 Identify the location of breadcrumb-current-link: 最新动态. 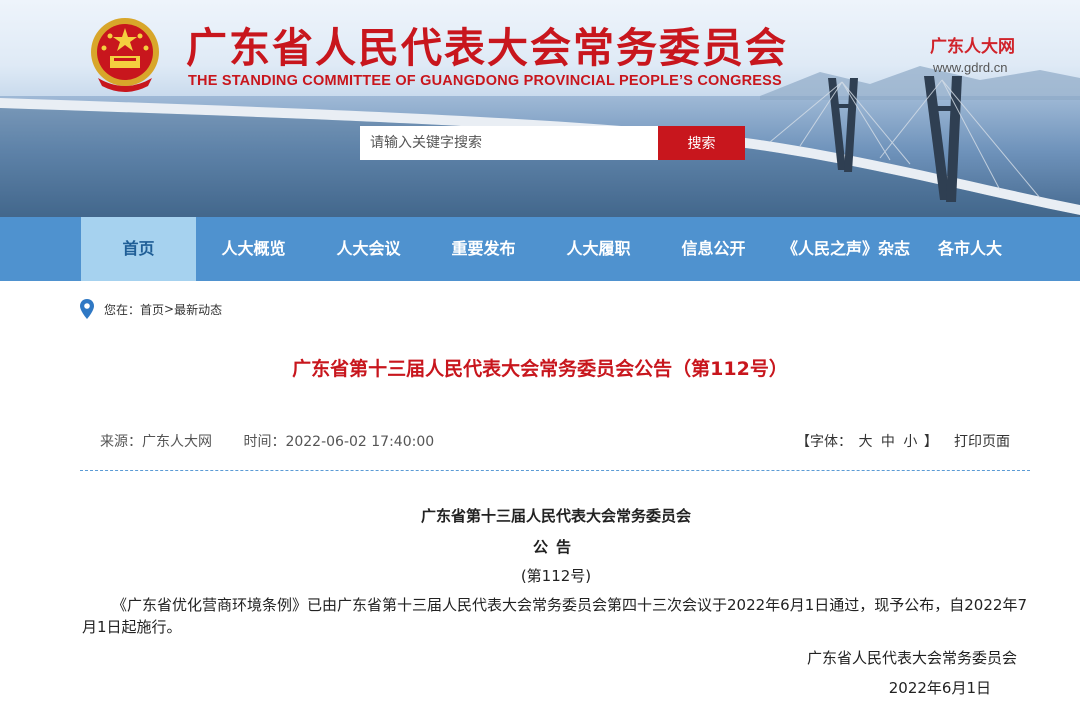
(198, 309).